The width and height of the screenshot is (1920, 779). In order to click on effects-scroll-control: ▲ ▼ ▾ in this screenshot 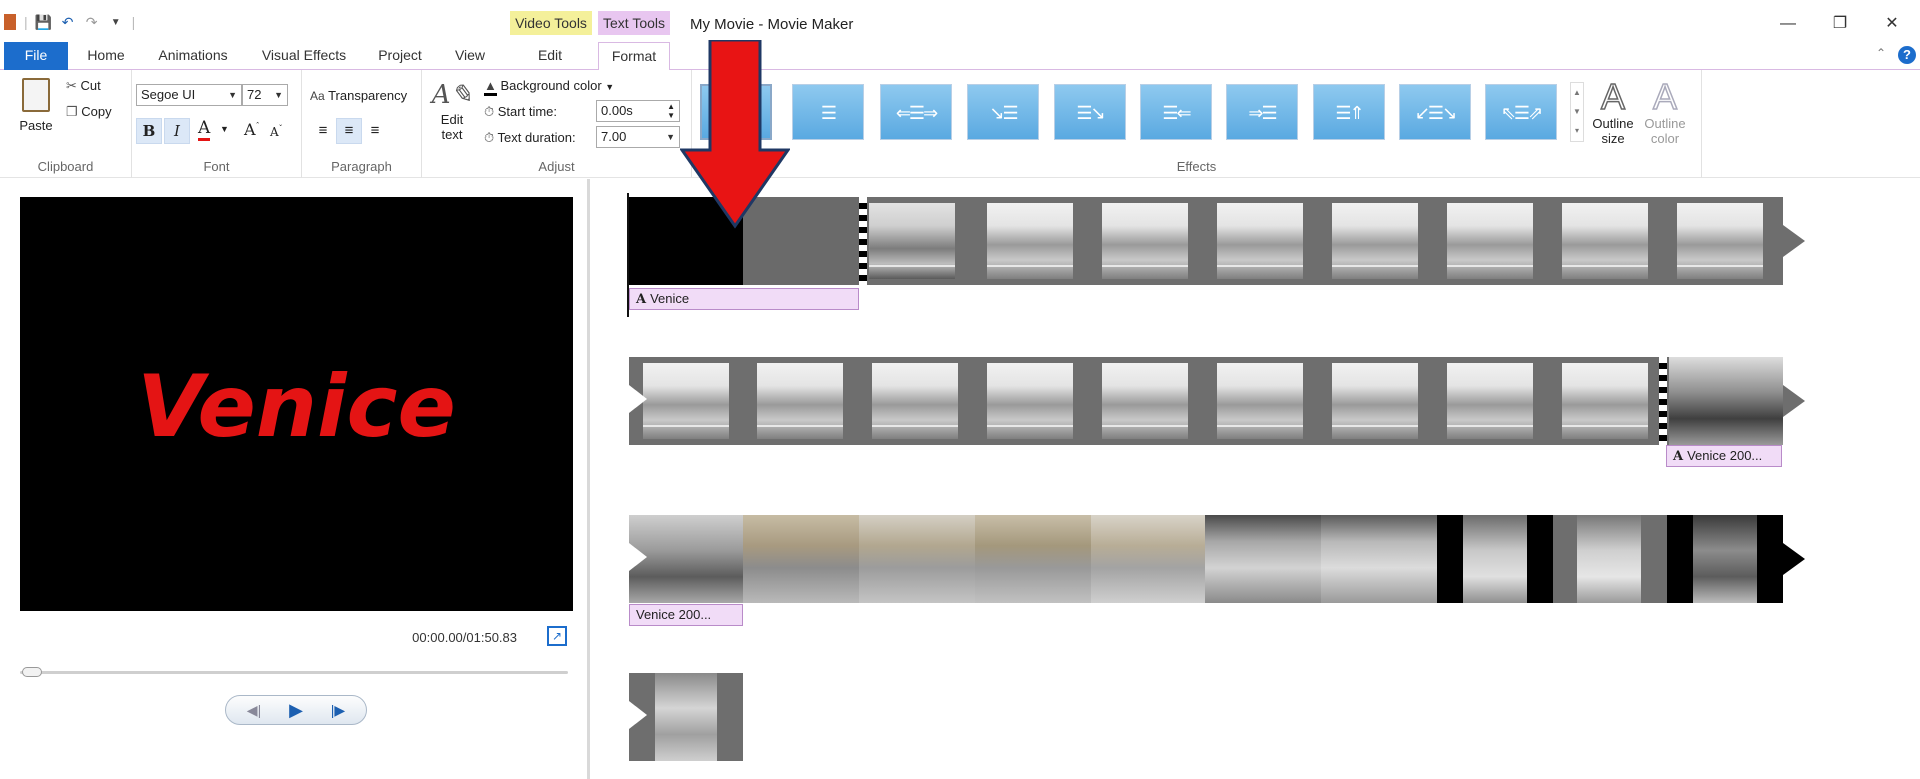, I will do `click(1577, 112)`.